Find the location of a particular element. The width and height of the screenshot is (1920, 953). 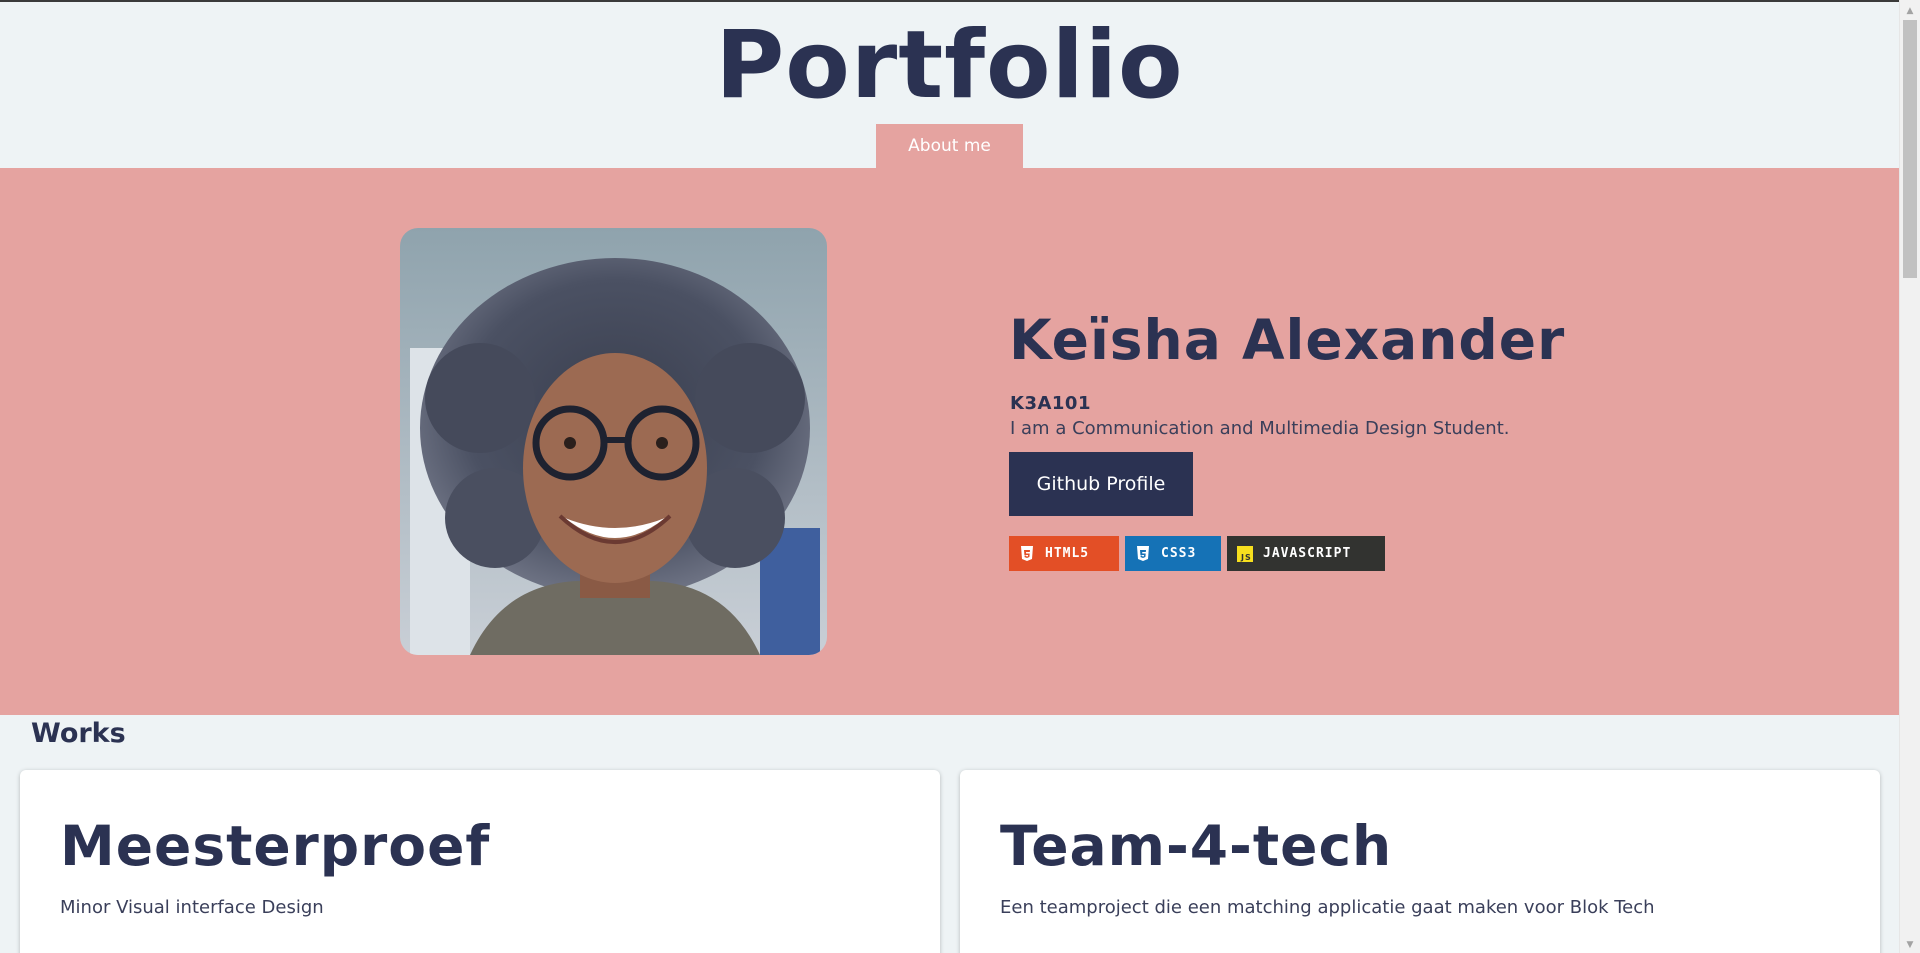

github-profile-button: Github Profile is located at coordinates (1101, 484).